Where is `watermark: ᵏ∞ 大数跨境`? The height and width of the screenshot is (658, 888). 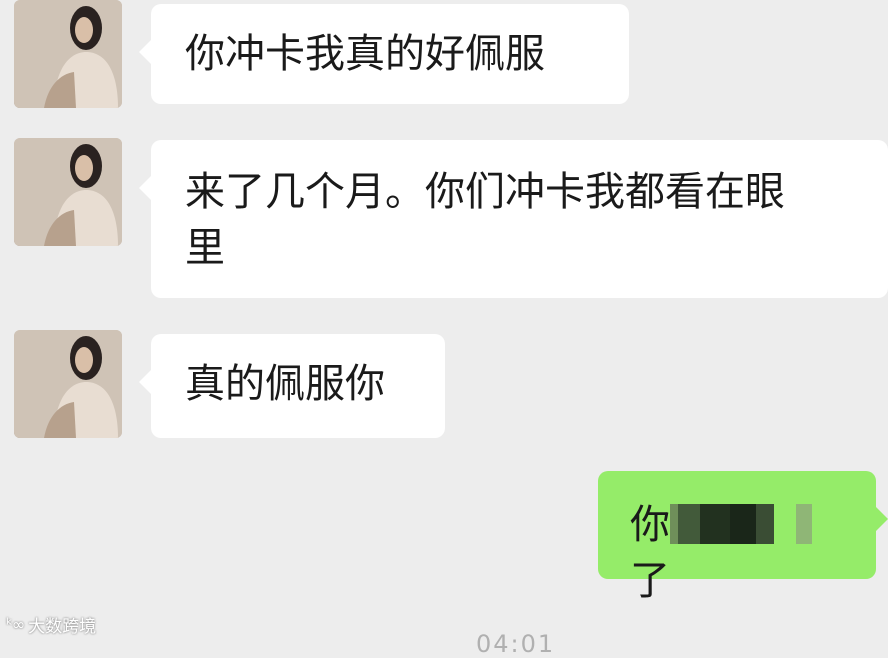
watermark: ᵏ∞ 大数跨境 is located at coordinates (51, 624).